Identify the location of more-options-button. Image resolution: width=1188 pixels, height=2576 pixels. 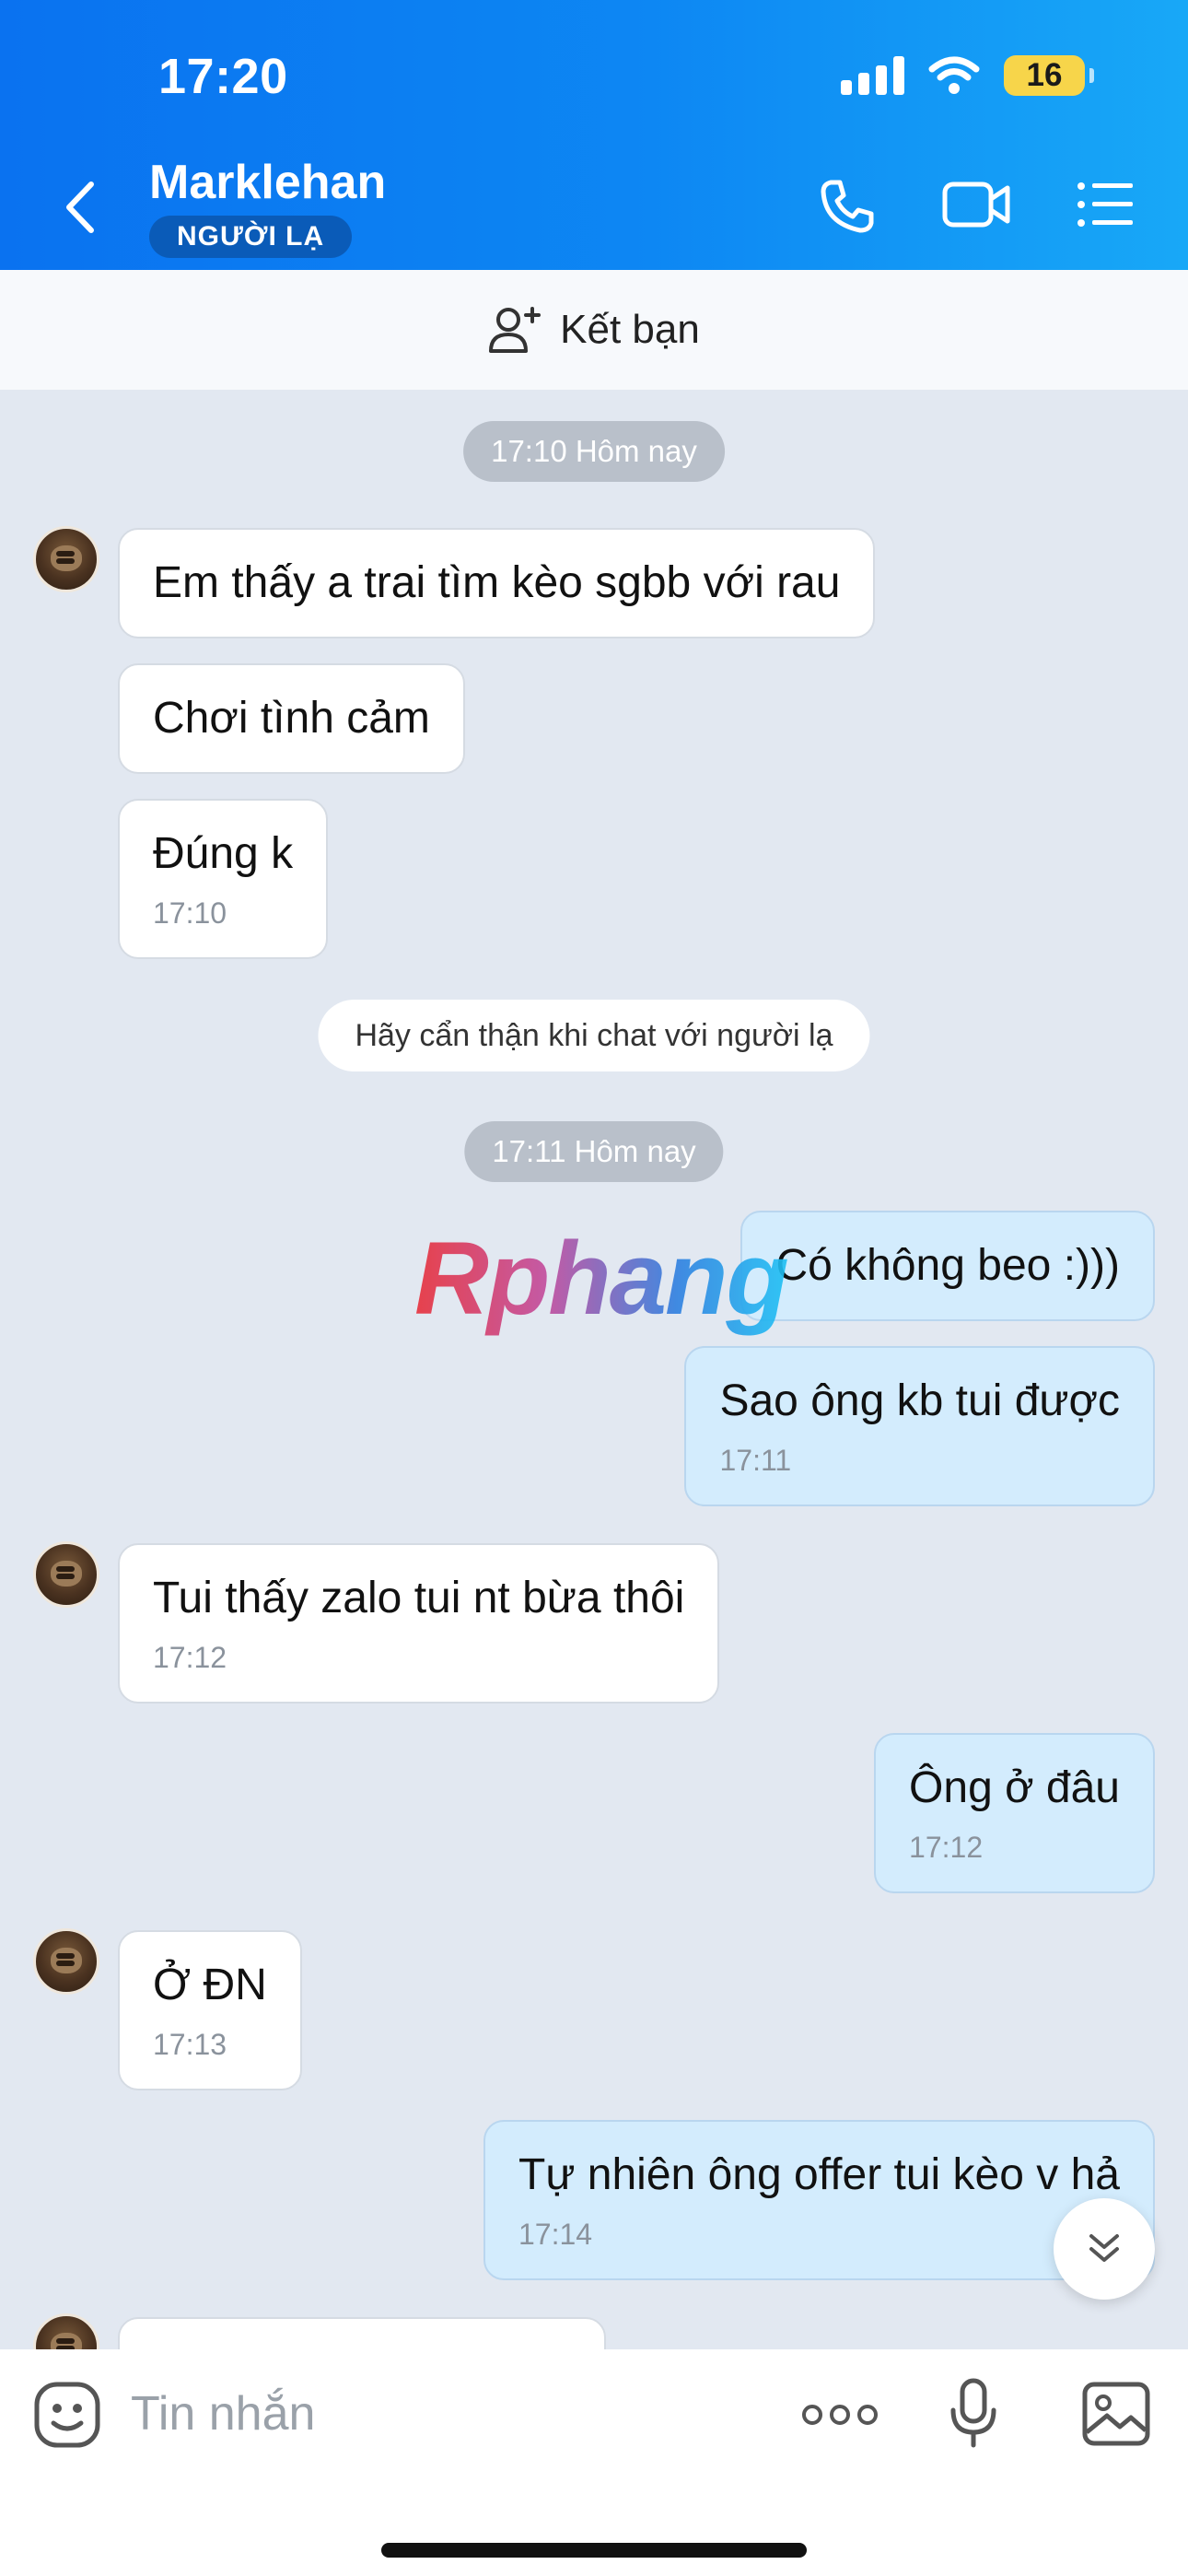
(840, 2415).